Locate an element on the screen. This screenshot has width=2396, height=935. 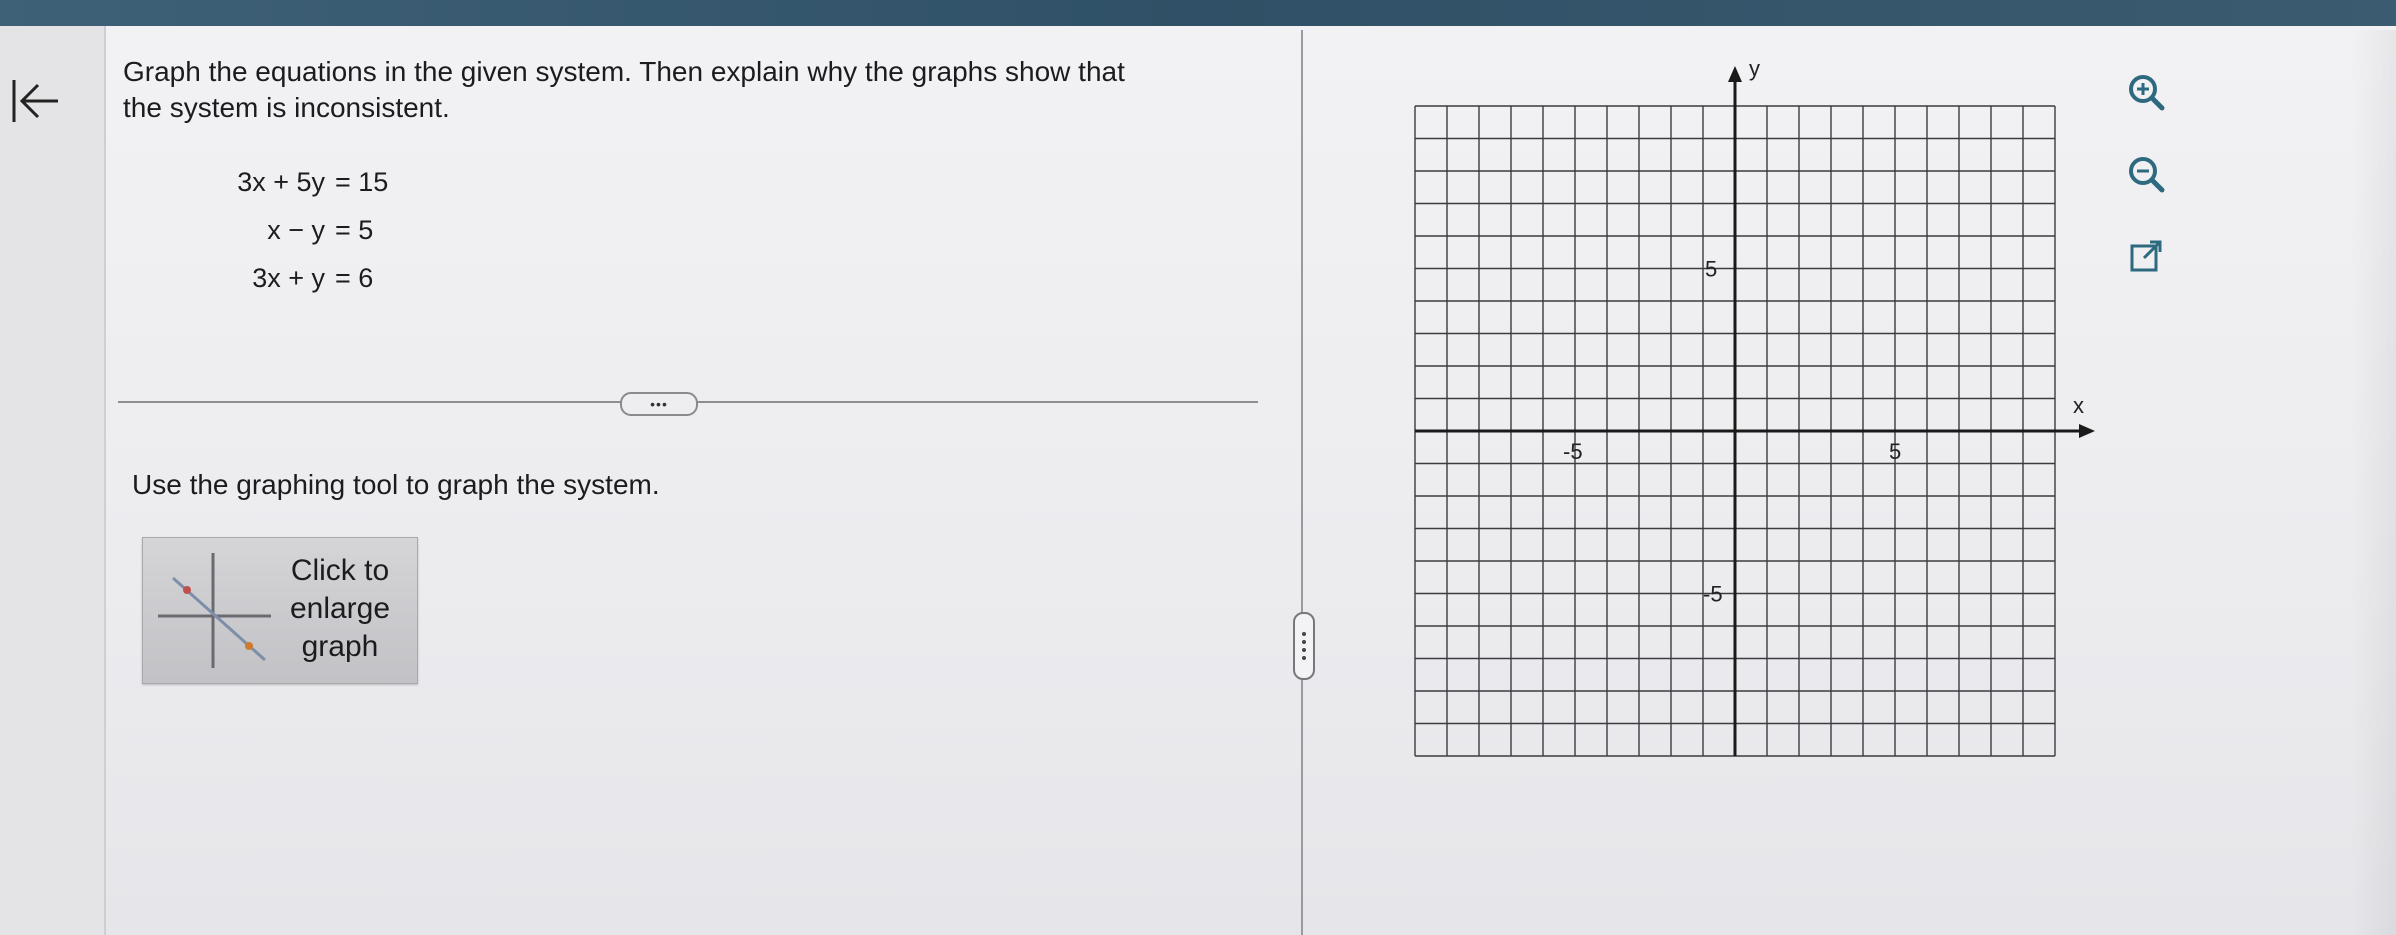
question-line-2: the system is inconsistent. is located at coordinates (286, 107).